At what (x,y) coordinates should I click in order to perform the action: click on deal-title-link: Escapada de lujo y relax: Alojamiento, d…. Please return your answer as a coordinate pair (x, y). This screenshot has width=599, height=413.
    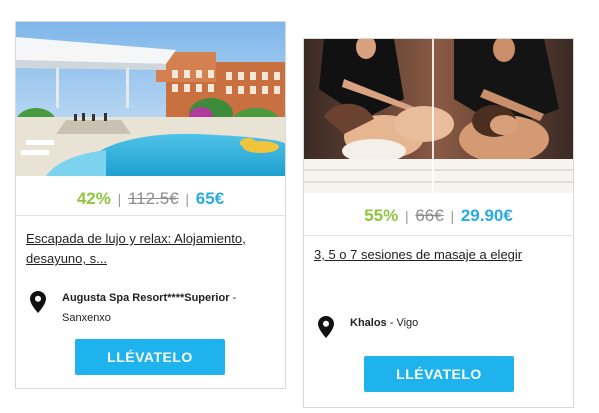
    Looking at the image, I should click on (151, 249).